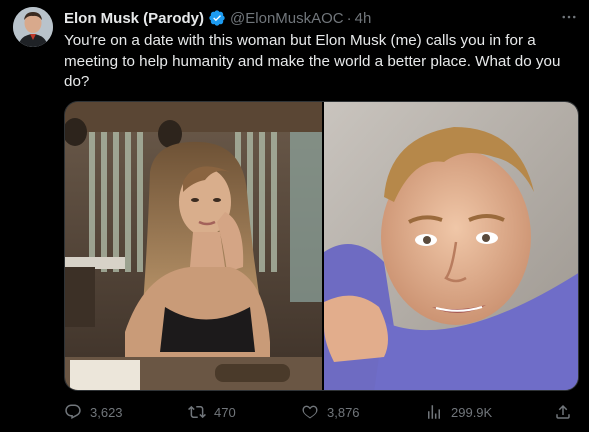 The height and width of the screenshot is (432, 589). Describe the element at coordinates (212, 412) in the screenshot. I see `retweet-button: 470` at that location.